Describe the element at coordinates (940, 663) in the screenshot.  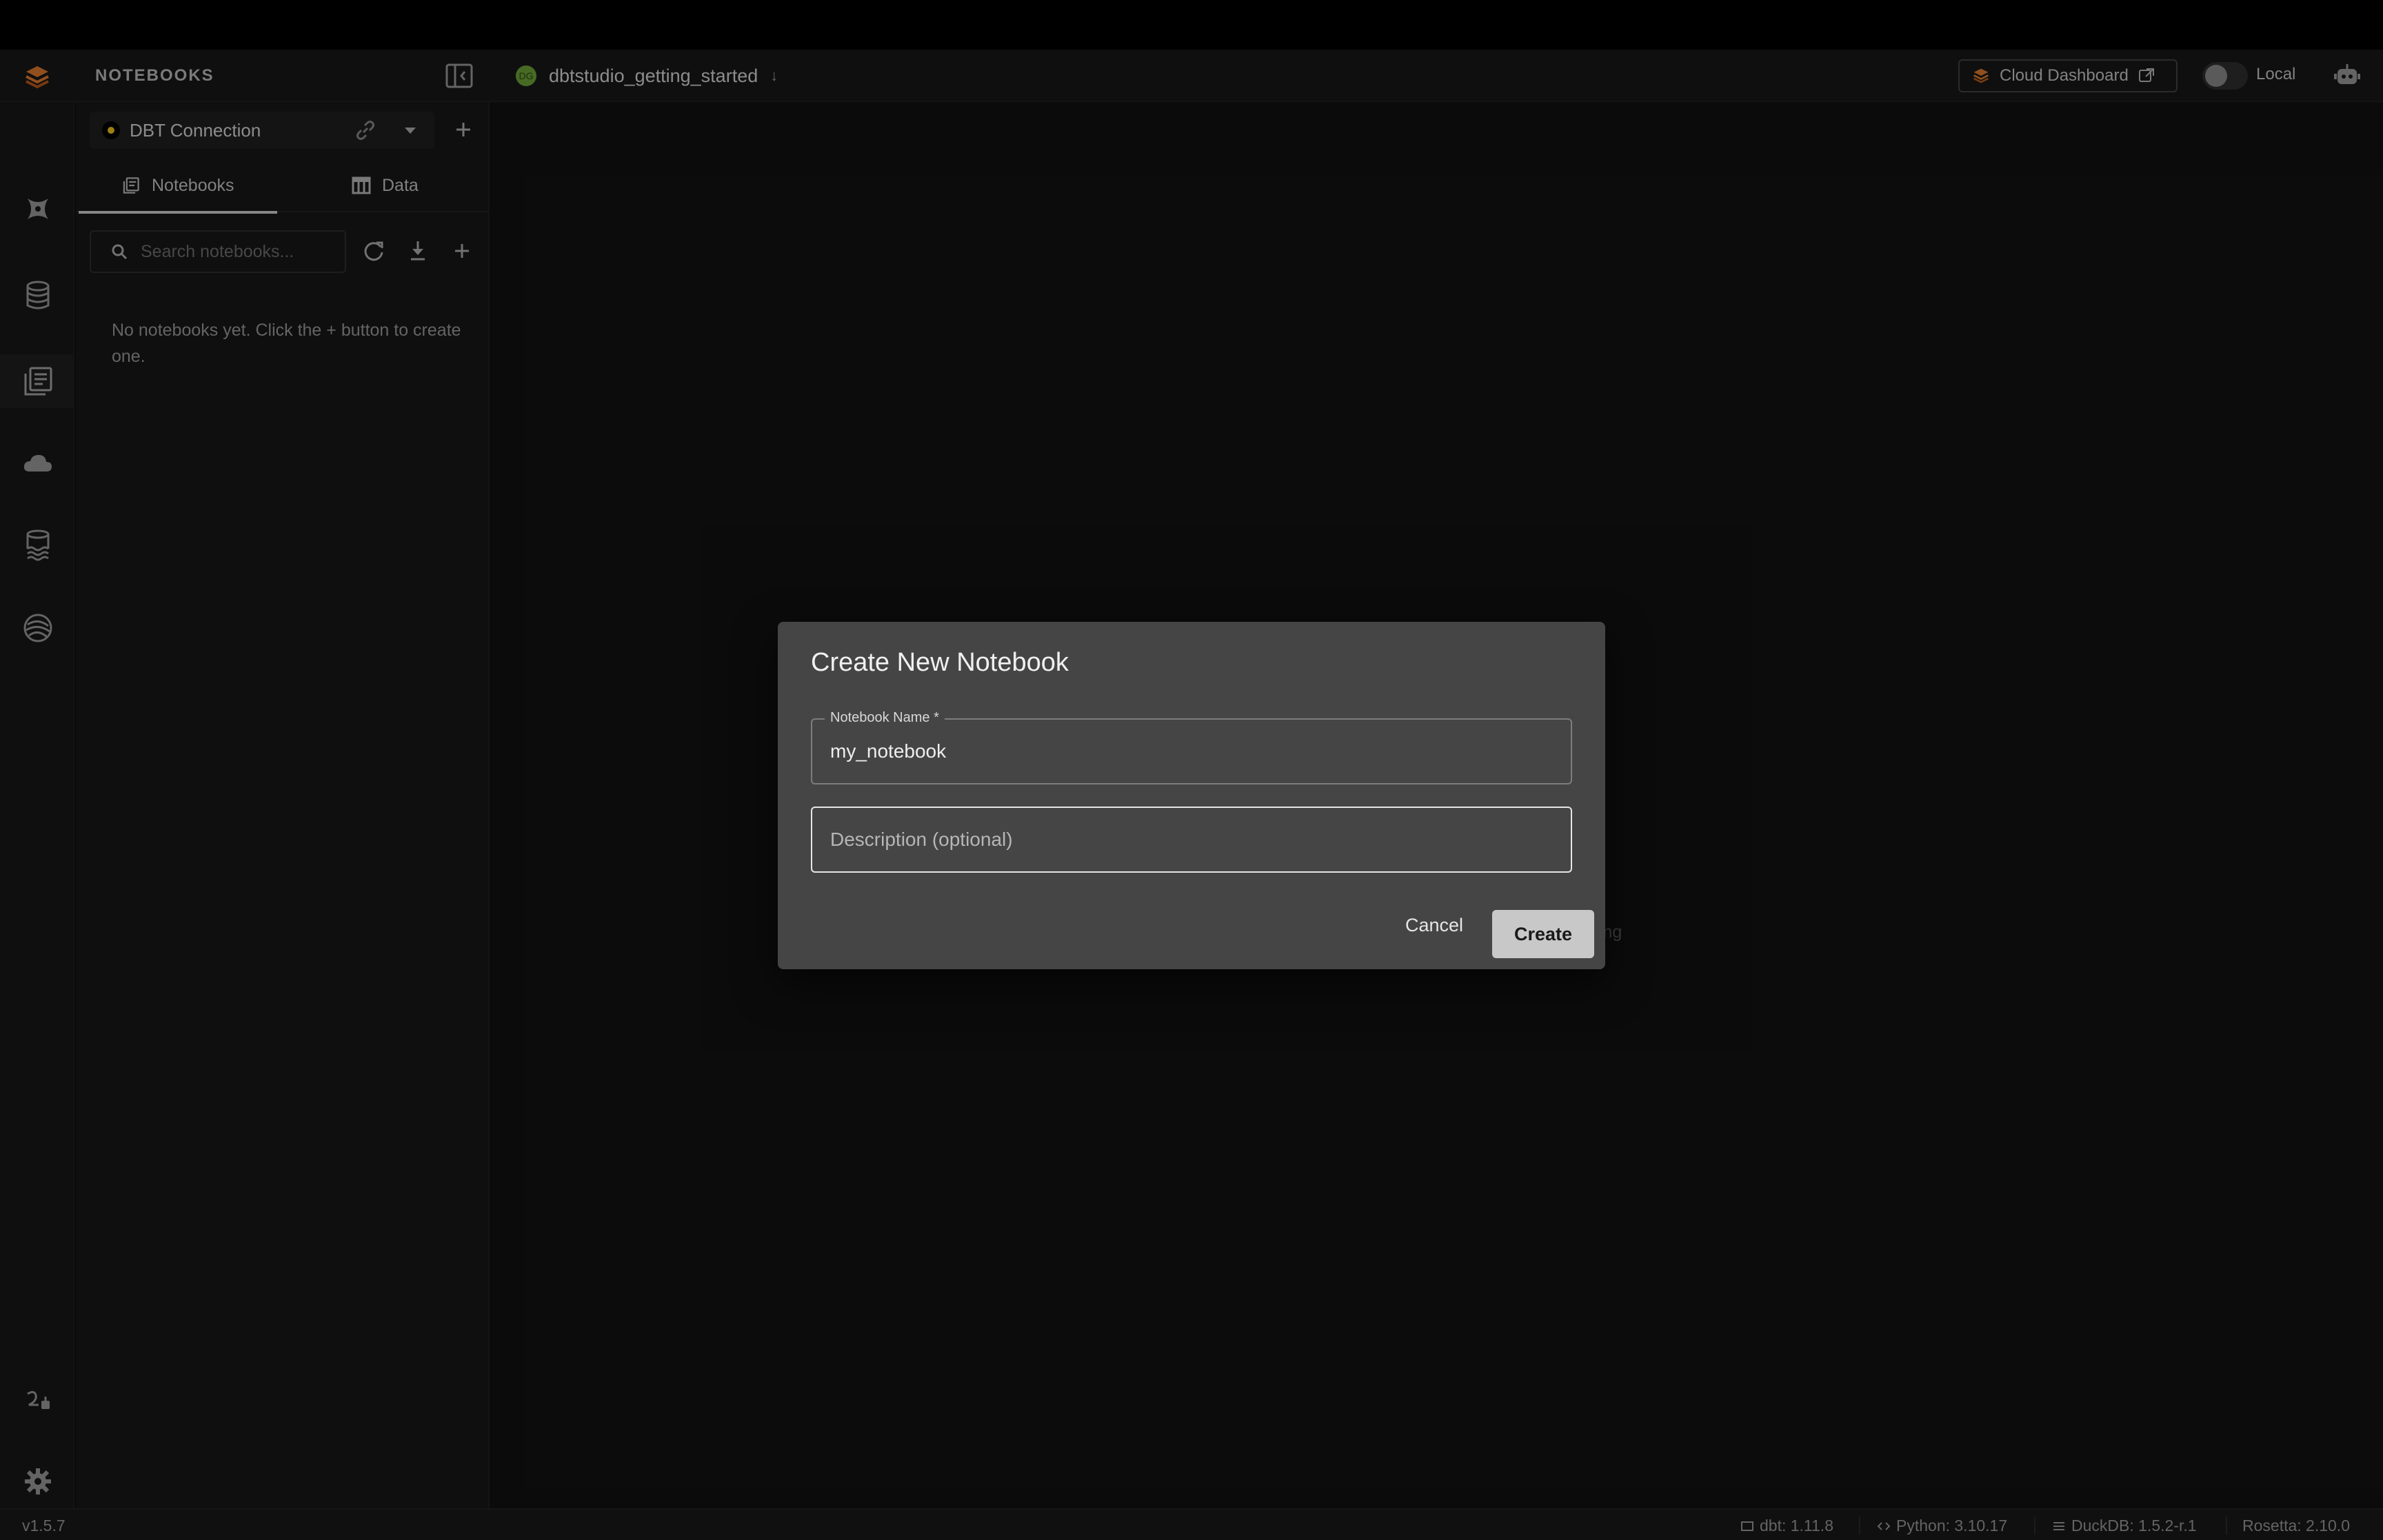
I see `dialog-title: Create New Notebook` at that location.